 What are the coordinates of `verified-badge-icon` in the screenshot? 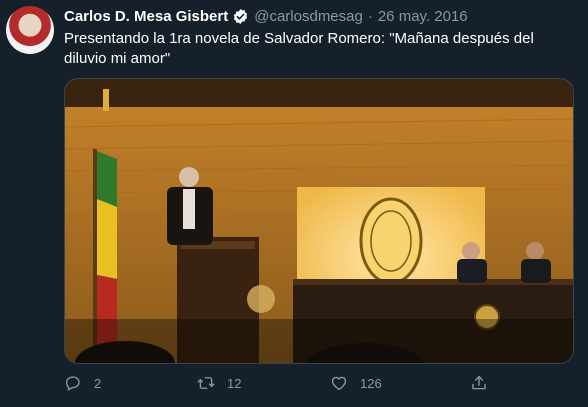 It's located at (241, 16).